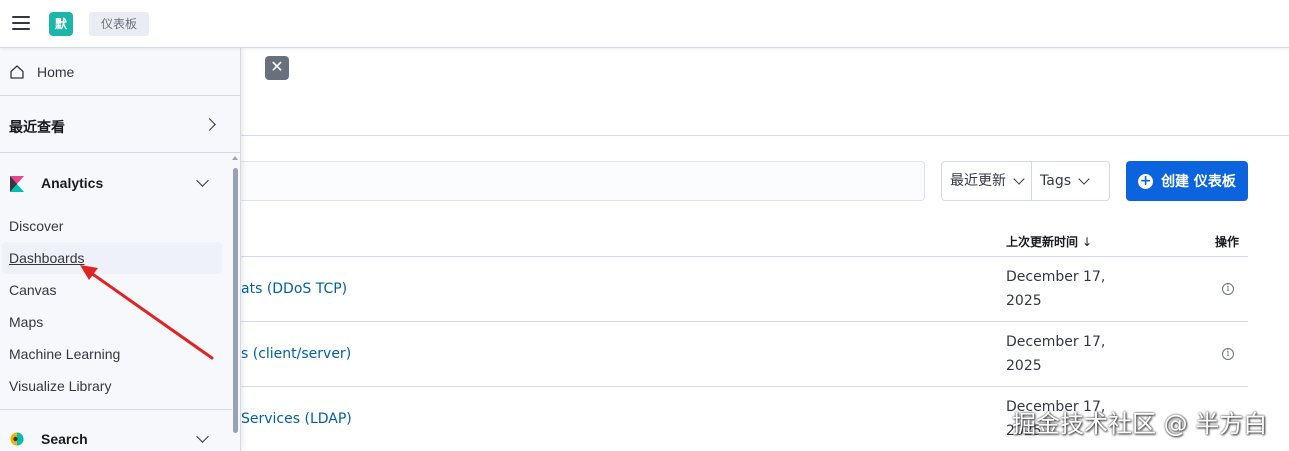 This screenshot has height=451, width=1289. I want to click on nav-home: Home, so click(120, 72).